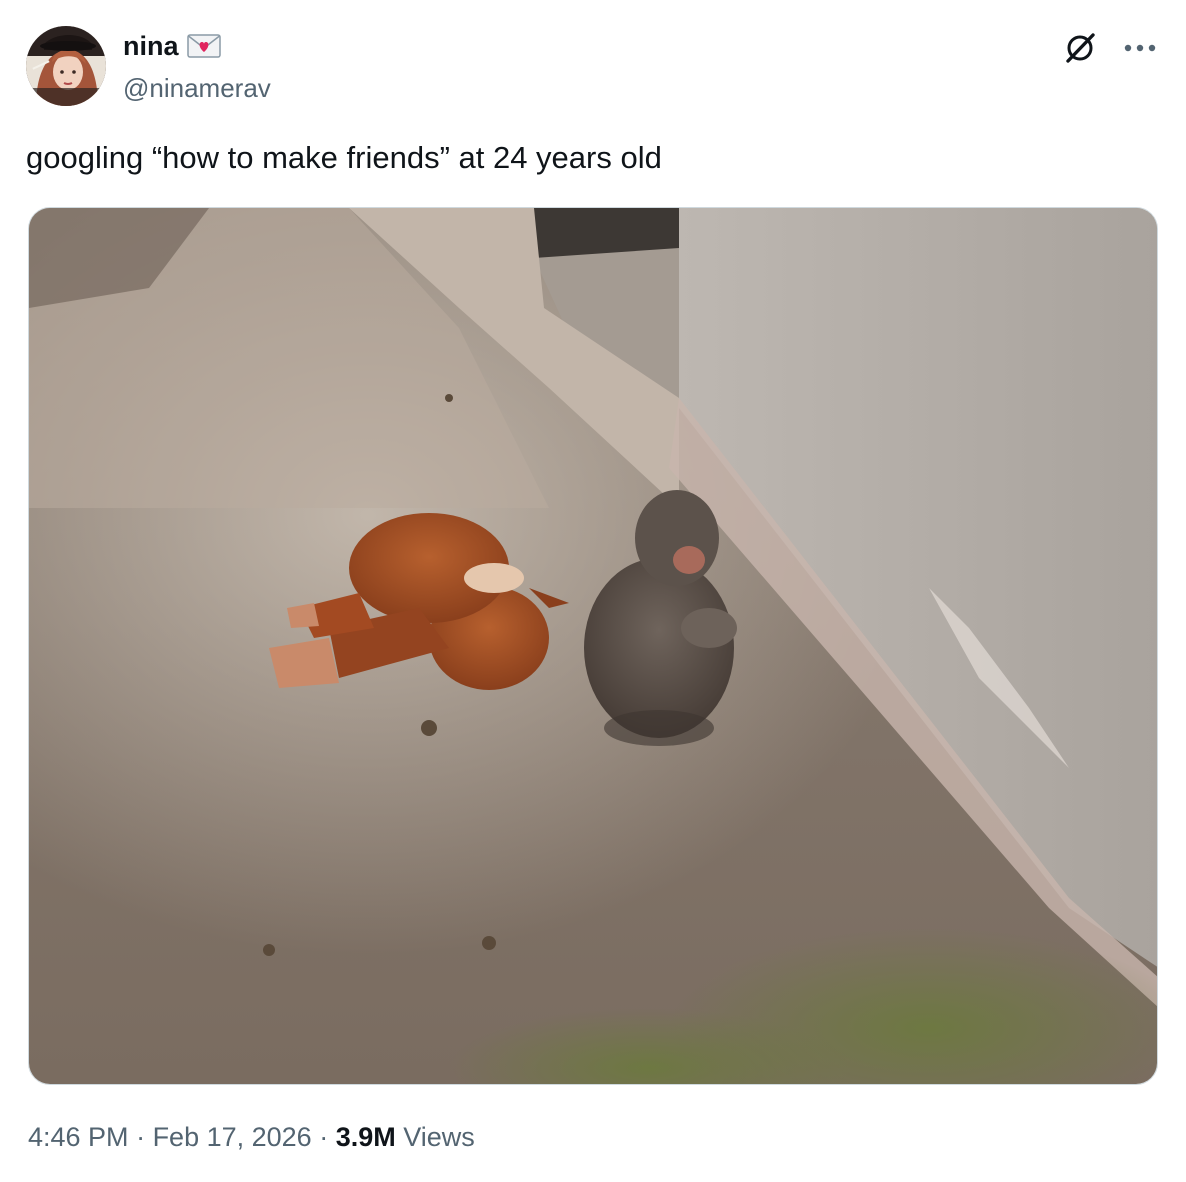 The image size is (1186, 1182). What do you see at coordinates (78, 1137) in the screenshot?
I see `tweet-time: 4:46 PM` at bounding box center [78, 1137].